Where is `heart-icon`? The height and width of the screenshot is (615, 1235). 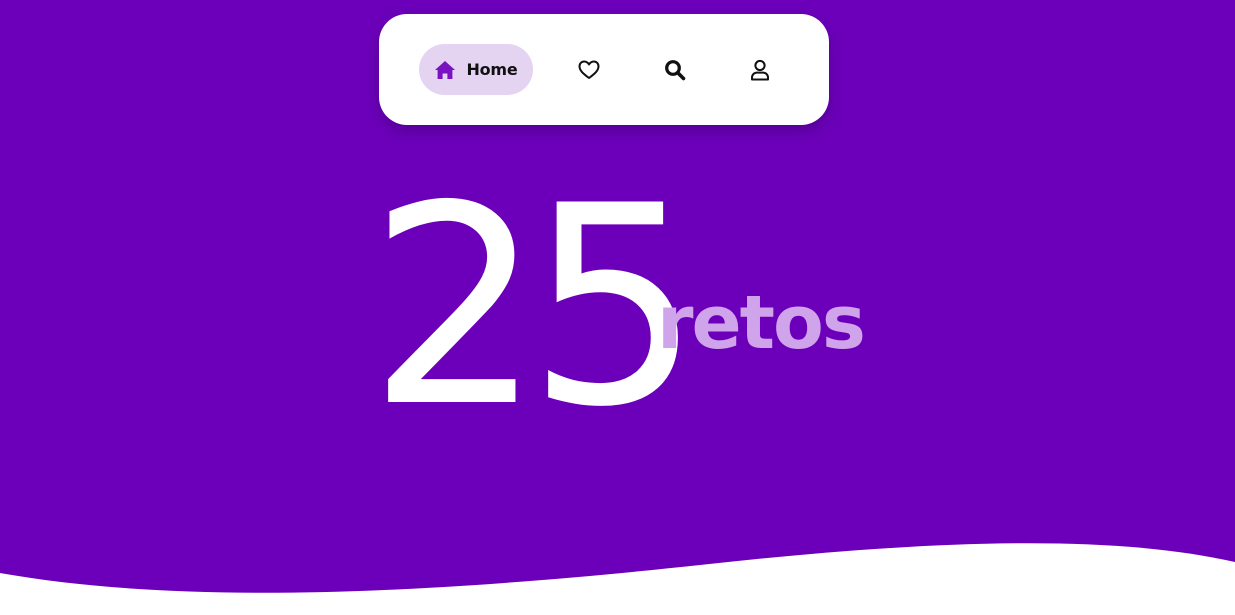
heart-icon is located at coordinates (589, 70).